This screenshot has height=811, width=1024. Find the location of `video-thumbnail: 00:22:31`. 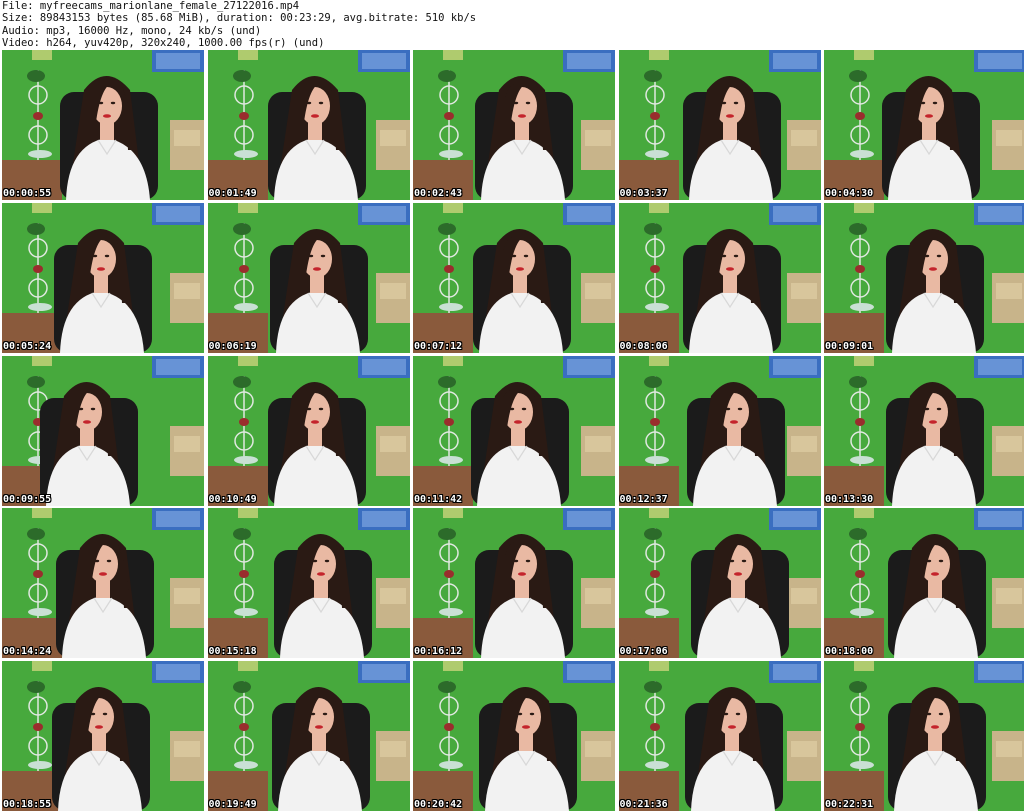

video-thumbnail: 00:22:31 is located at coordinates (924, 736).